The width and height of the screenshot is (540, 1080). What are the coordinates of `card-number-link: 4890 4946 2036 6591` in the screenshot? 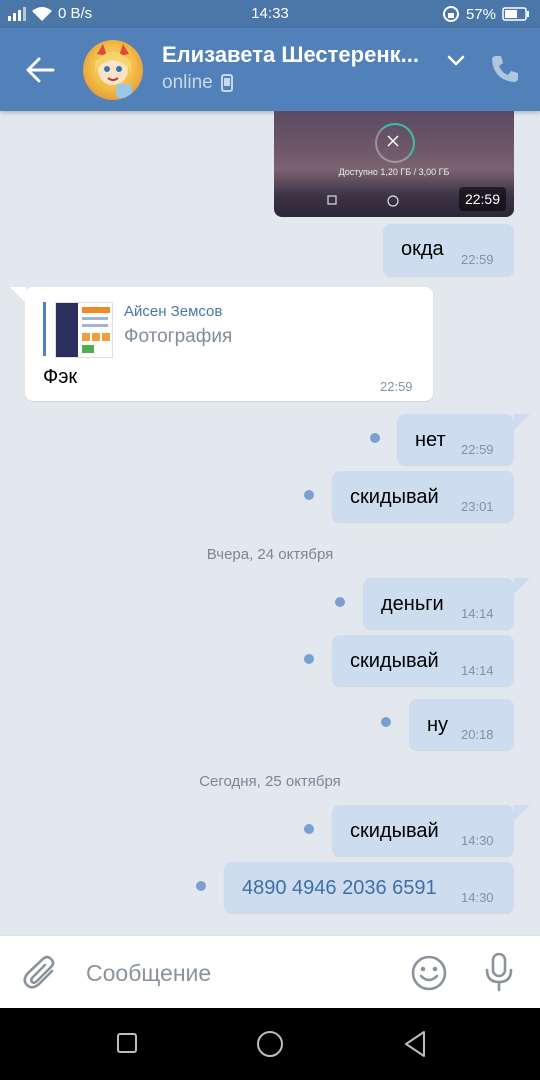 It's located at (339, 888).